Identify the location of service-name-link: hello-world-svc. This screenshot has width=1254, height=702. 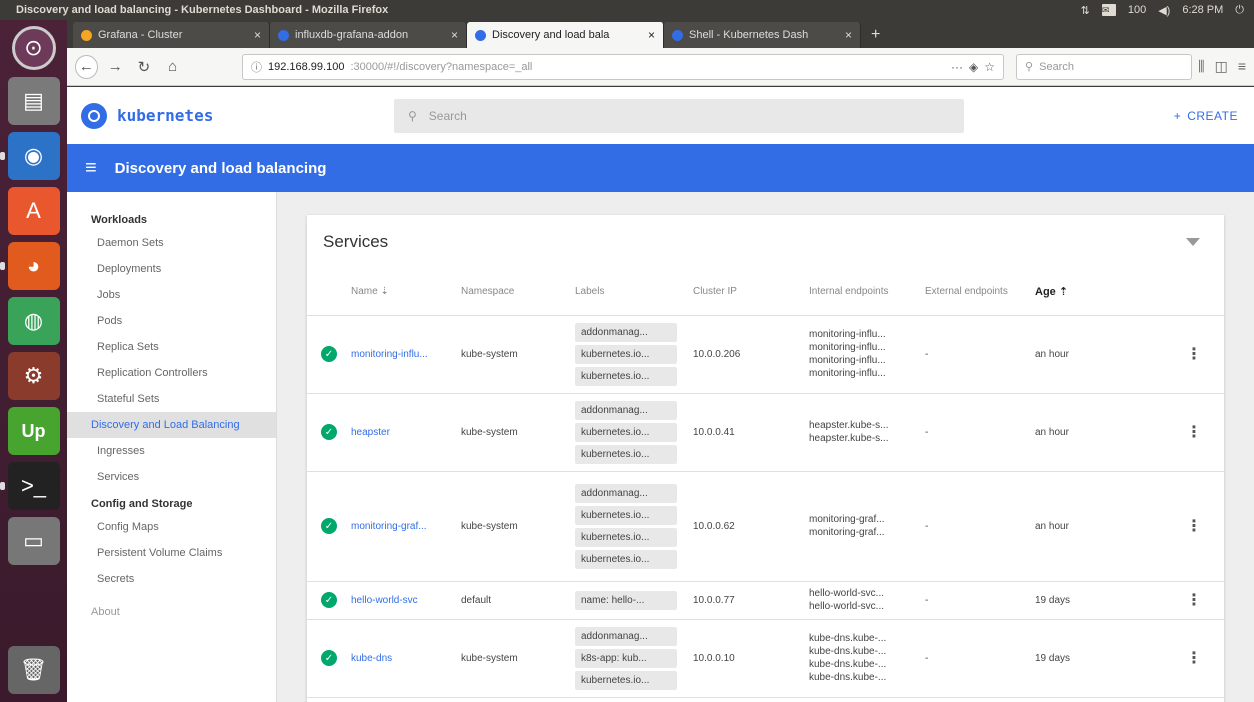
(398, 600).